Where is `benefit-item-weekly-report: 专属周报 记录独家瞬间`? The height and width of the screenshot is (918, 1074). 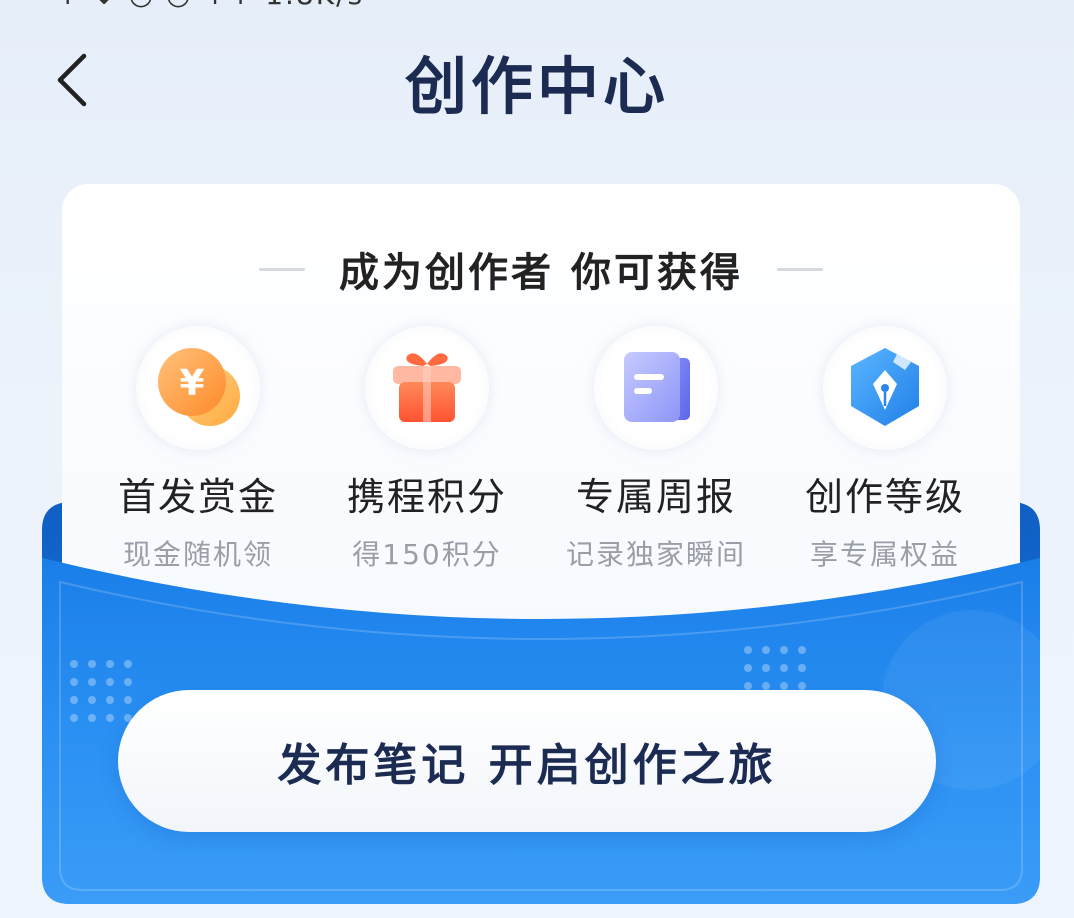
benefit-item-weekly-report: 专属周报 记录独家瞬间 is located at coordinates (656, 449).